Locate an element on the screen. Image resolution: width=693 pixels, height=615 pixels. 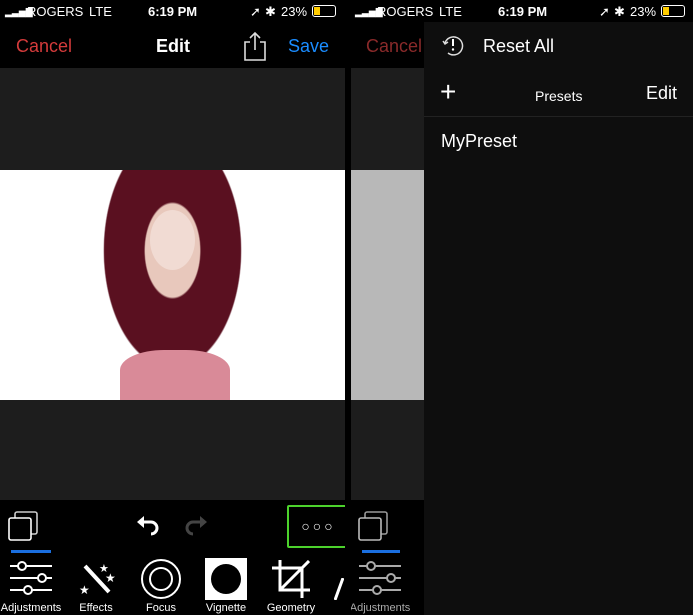
tool-vignette: Vignette is located at coordinates (226, 586).